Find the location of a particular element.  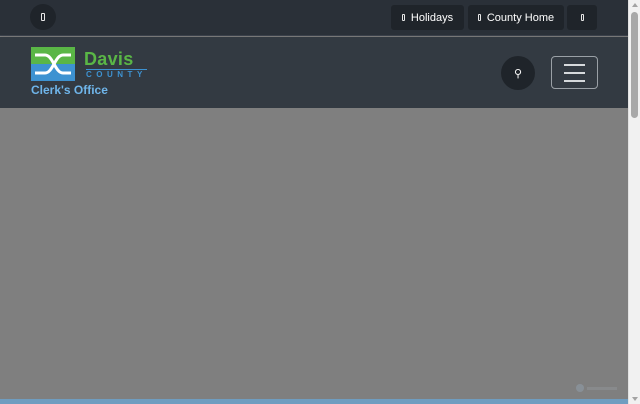

recaptcha-badge is located at coordinates (601, 388).